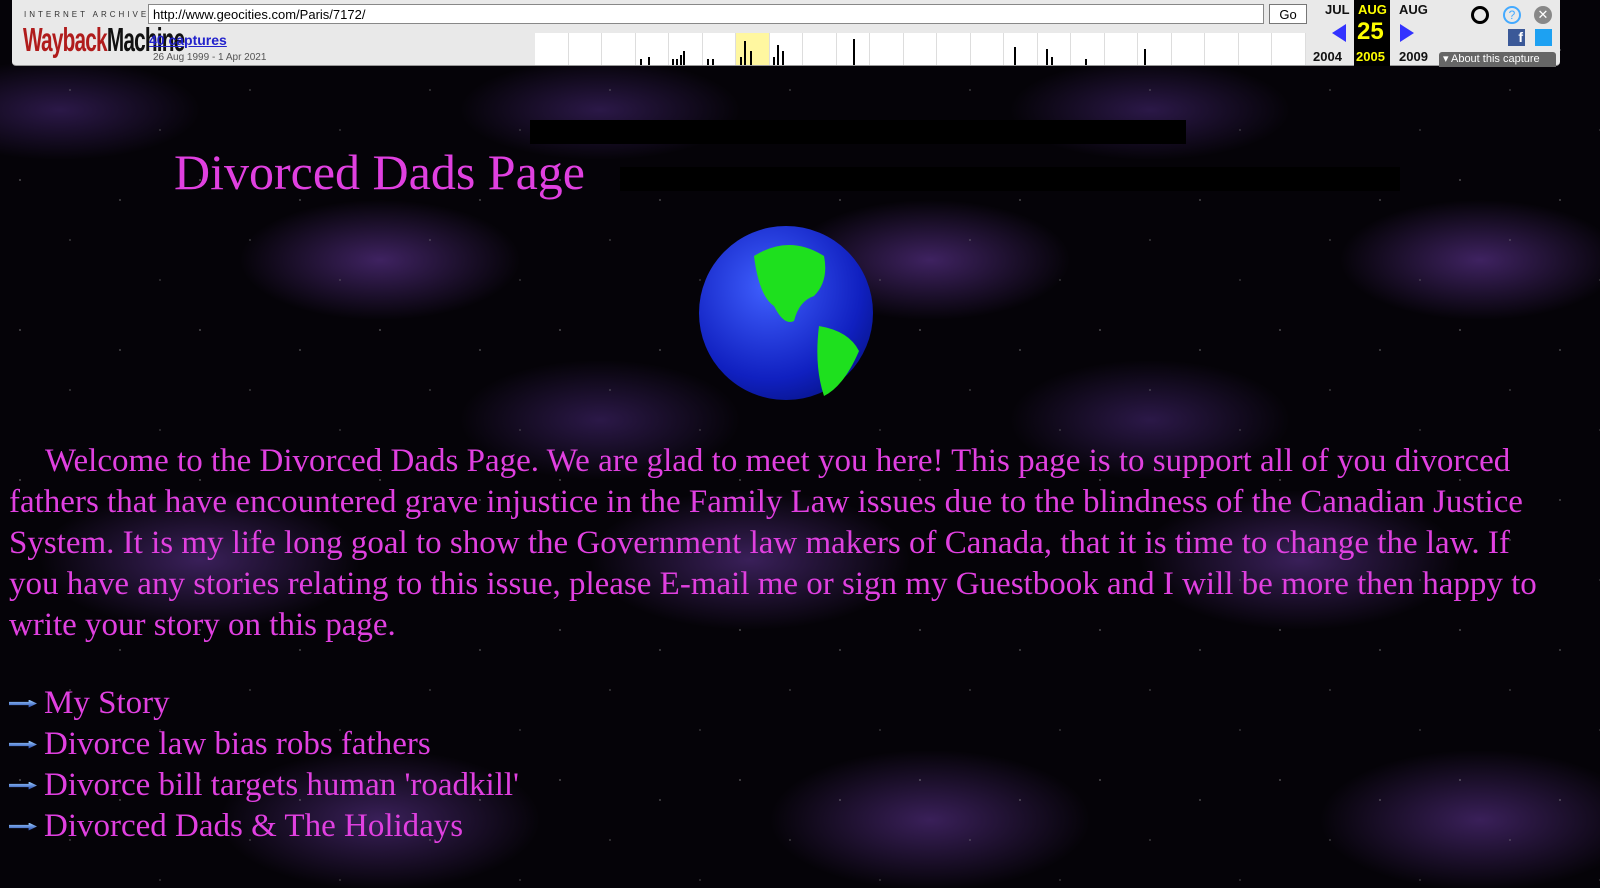  I want to click on page-title: Divorced Dads Page, so click(379, 172).